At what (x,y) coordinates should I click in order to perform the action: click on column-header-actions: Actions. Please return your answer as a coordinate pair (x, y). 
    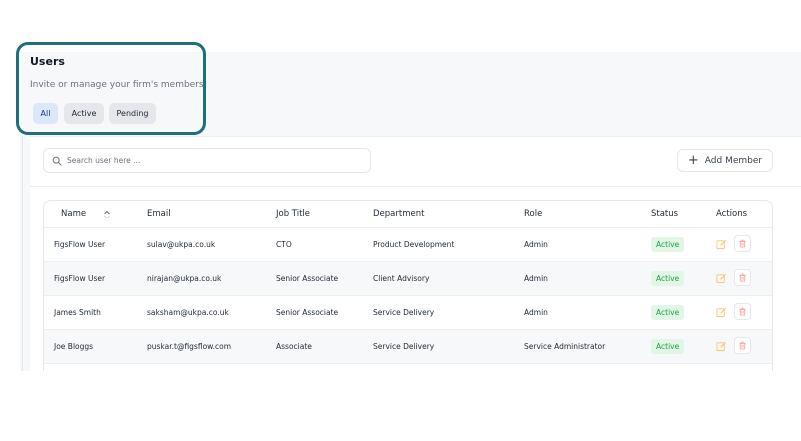
    Looking at the image, I should click on (732, 214).